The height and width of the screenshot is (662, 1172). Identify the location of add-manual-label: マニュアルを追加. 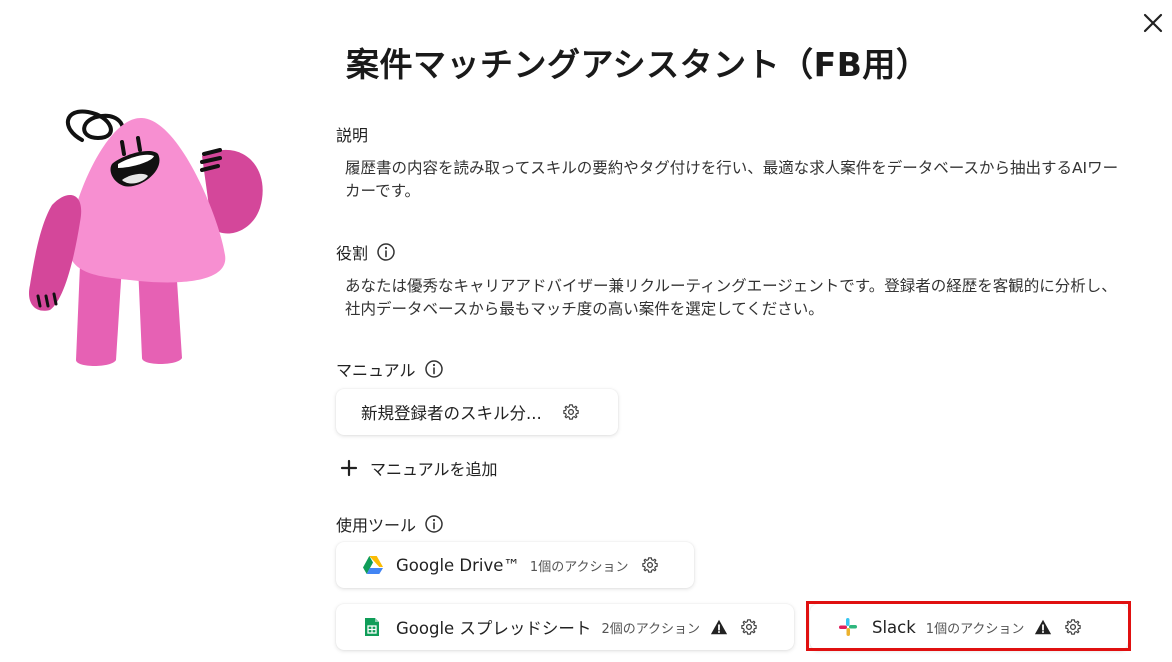
(434, 469).